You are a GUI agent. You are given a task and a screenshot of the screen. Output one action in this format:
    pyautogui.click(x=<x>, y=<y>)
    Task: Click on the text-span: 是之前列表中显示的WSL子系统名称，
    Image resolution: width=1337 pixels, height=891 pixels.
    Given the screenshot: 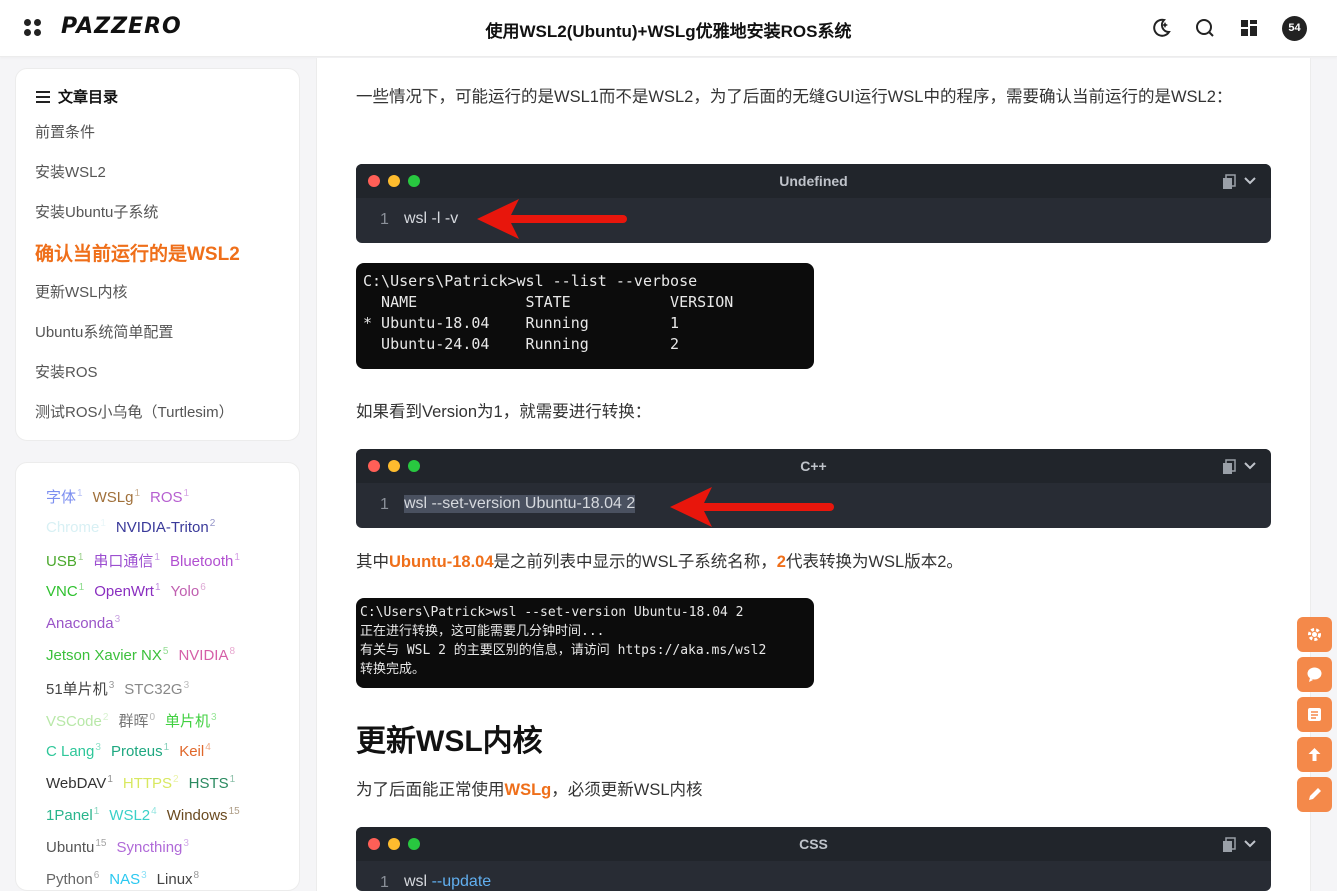 What is the action you would take?
    pyautogui.click(x=635, y=562)
    